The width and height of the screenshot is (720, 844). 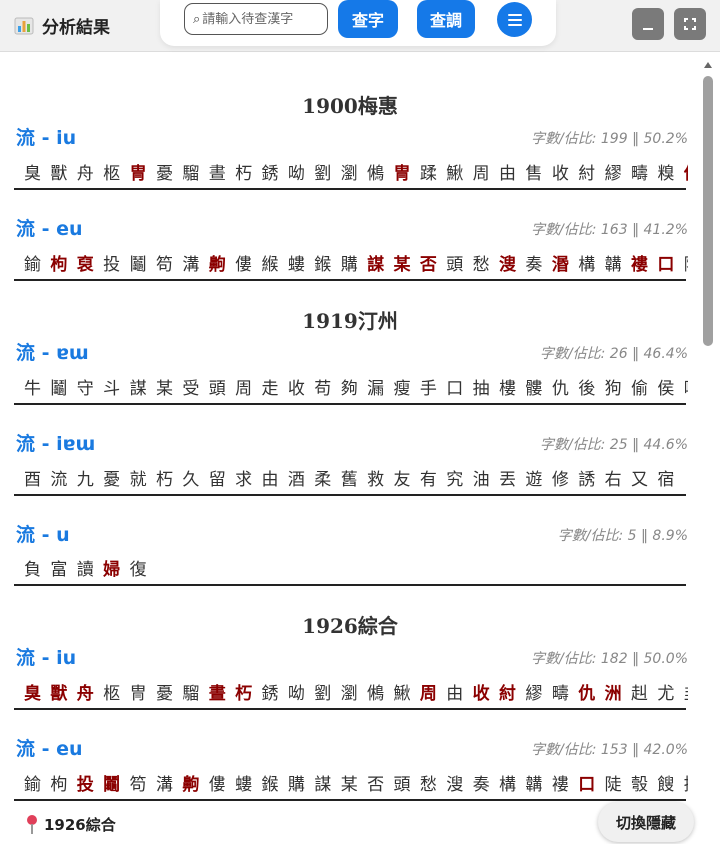 What do you see at coordinates (591, 477) in the screenshot?
I see `char-item: 誘` at bounding box center [591, 477].